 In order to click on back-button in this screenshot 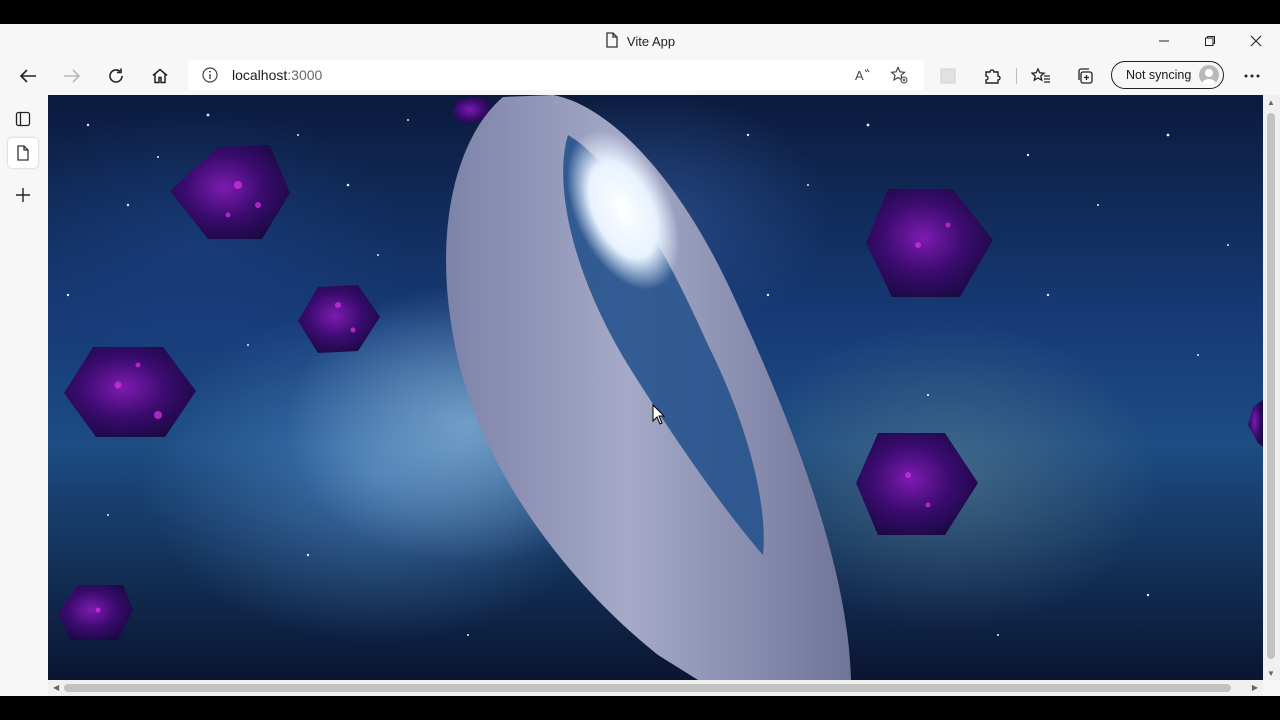, I will do `click(28, 76)`.